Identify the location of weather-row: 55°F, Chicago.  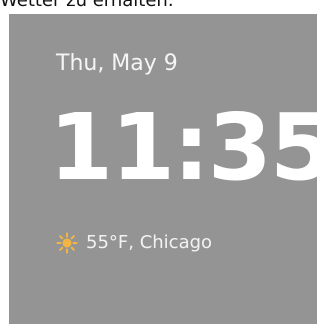
(134, 243).